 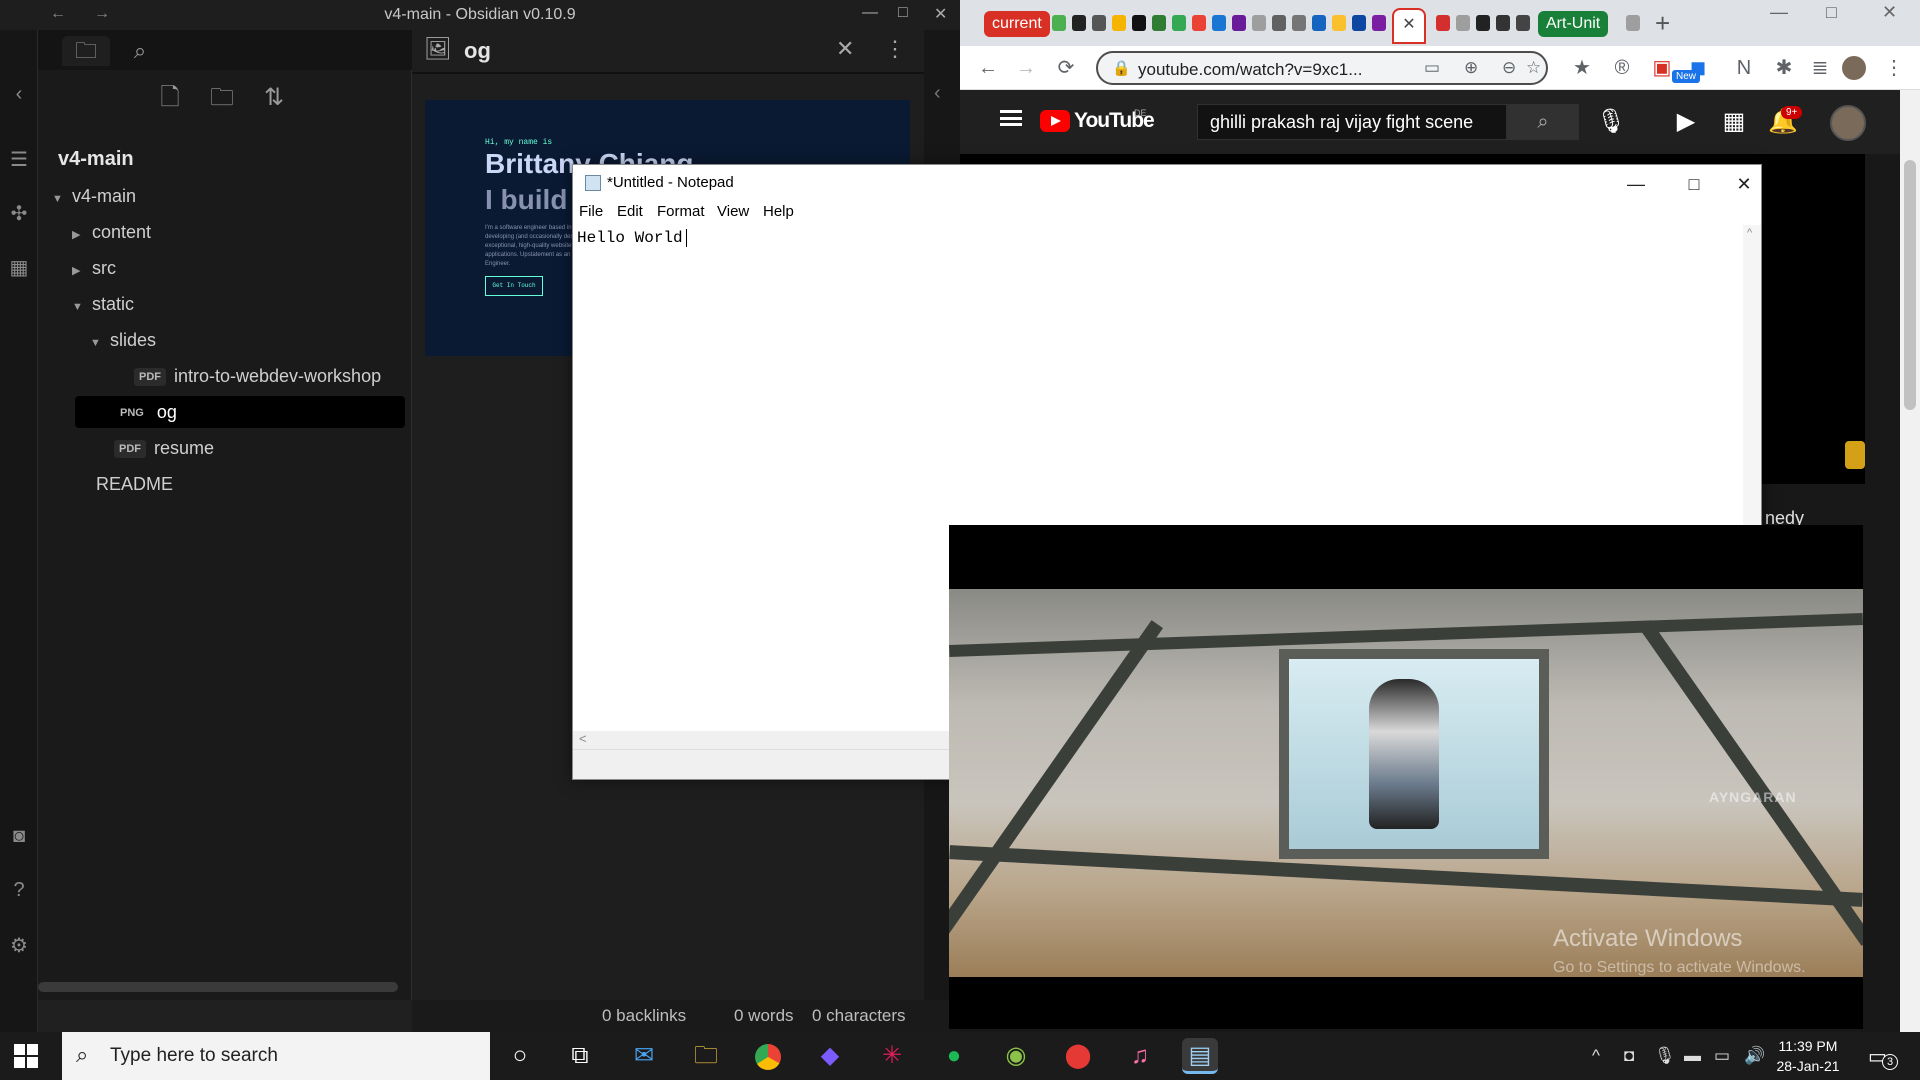 I want to click on windows-start-icon, so click(x=26, y=1056).